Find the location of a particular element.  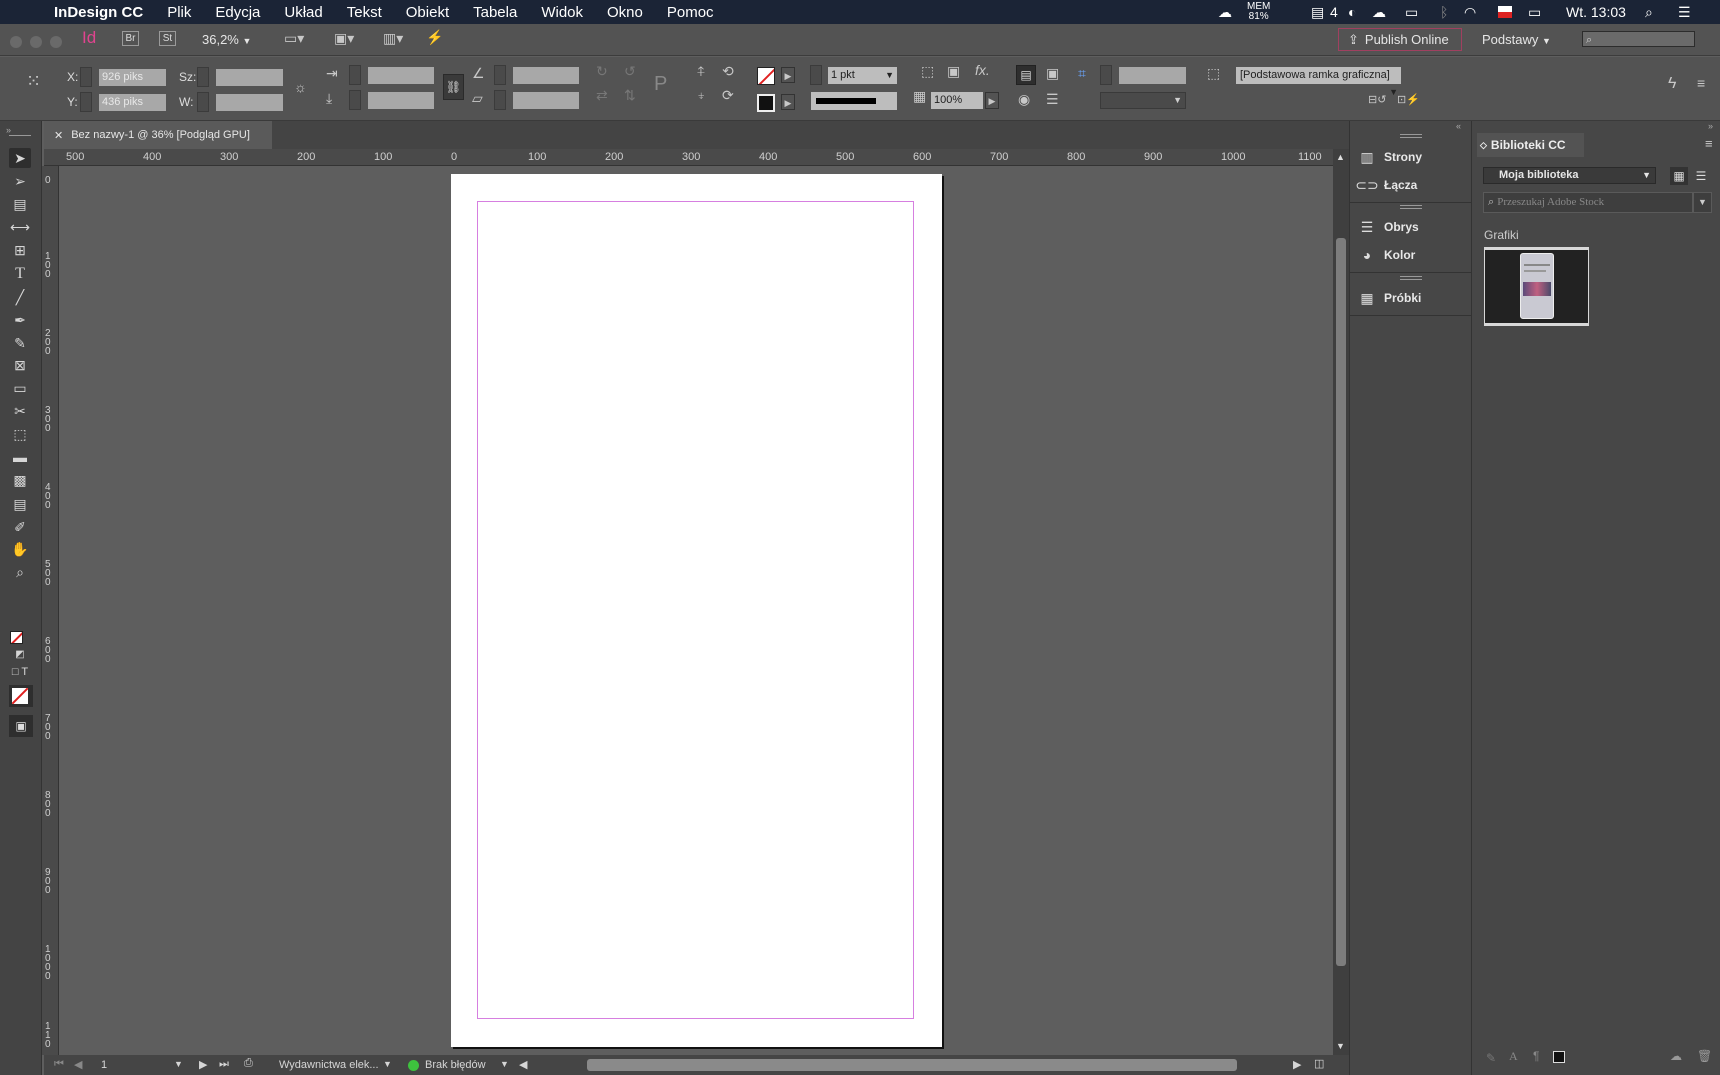

text-wrap-box-icon: ▣ is located at coordinates (1052, 73).